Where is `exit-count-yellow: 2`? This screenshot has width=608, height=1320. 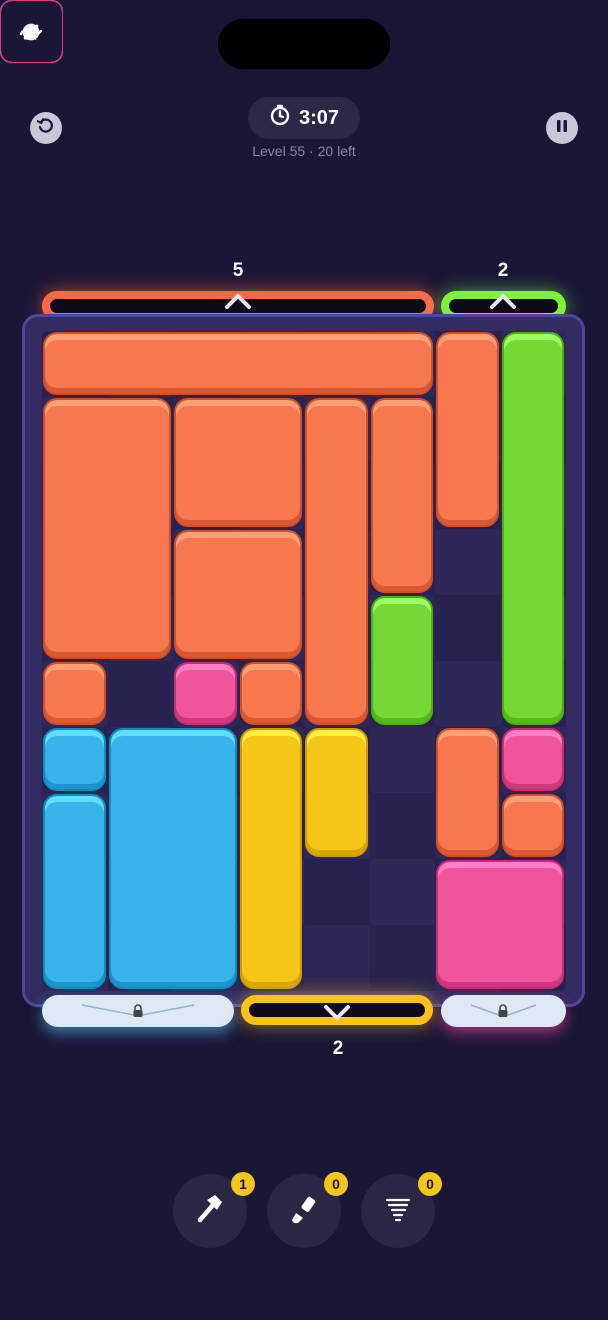 exit-count-yellow: 2 is located at coordinates (338, 1048).